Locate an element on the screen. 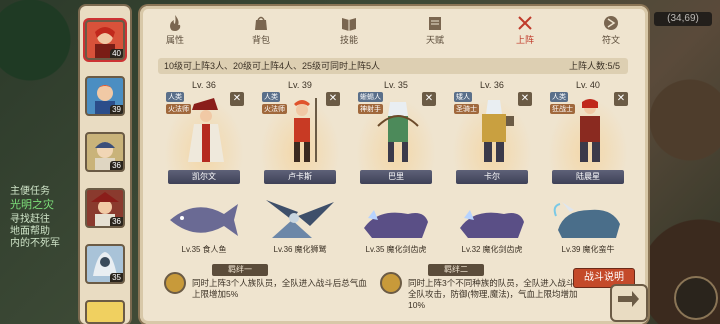  hero-name: 凯尔文 is located at coordinates (204, 177).